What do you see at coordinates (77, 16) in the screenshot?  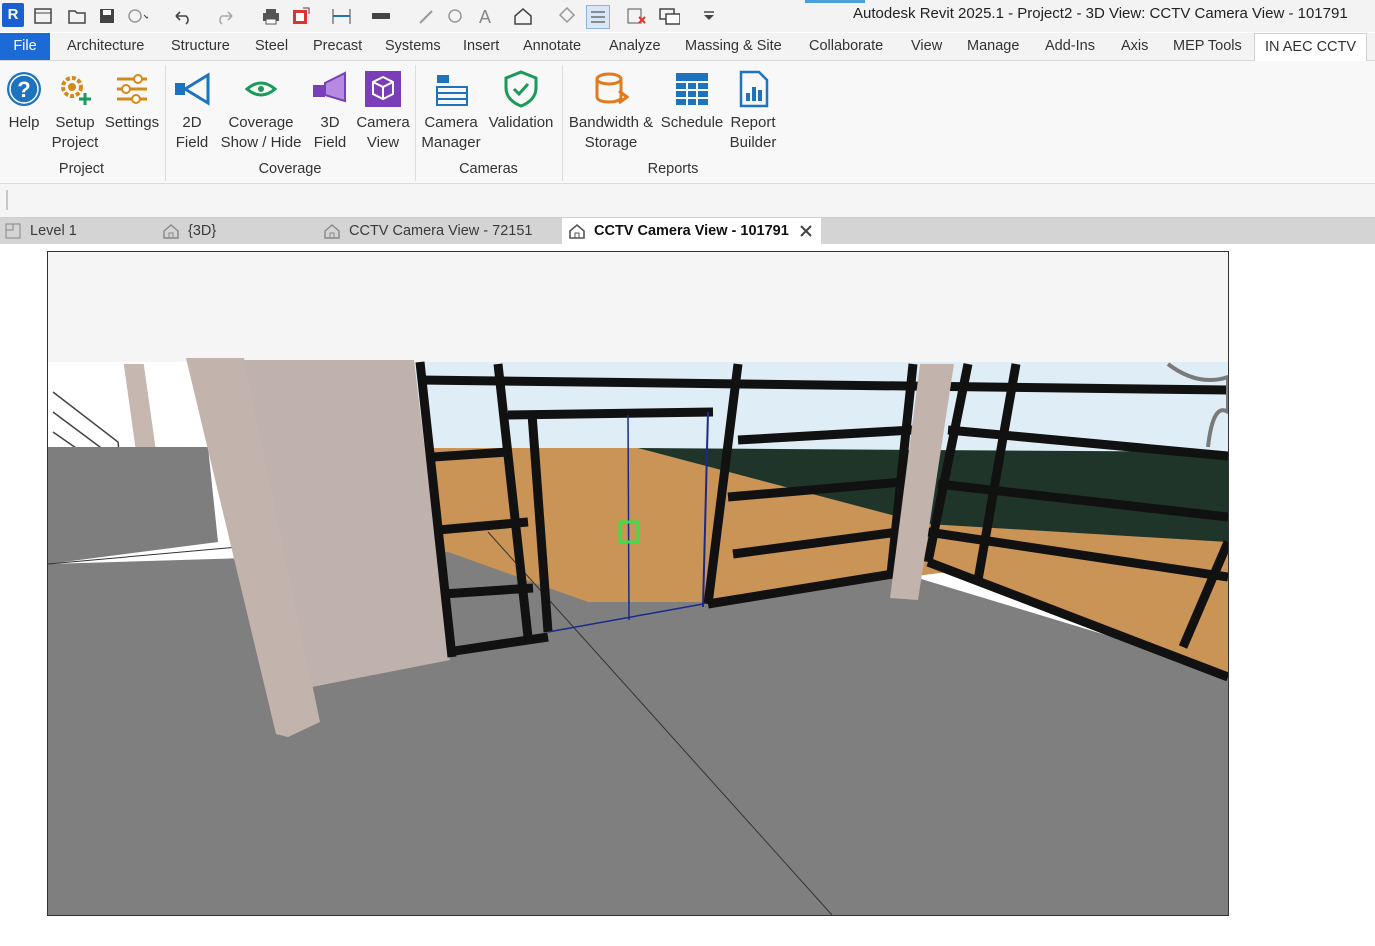 I see `open-icon` at bounding box center [77, 16].